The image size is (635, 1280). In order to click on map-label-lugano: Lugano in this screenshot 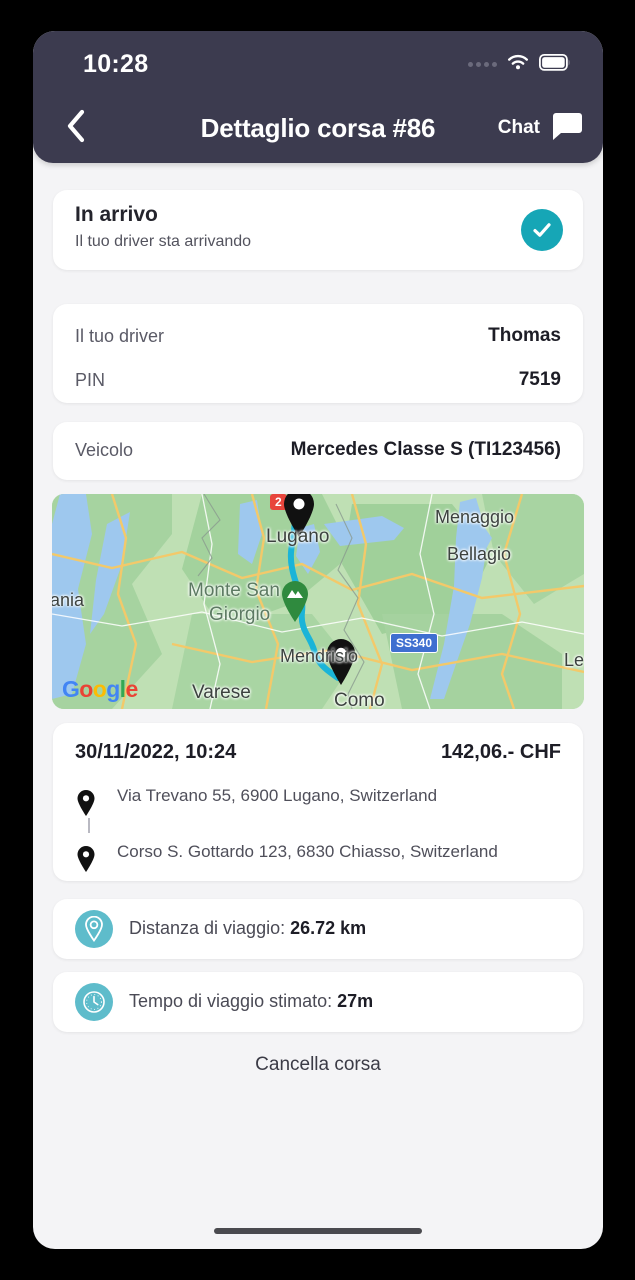, I will do `click(298, 536)`.